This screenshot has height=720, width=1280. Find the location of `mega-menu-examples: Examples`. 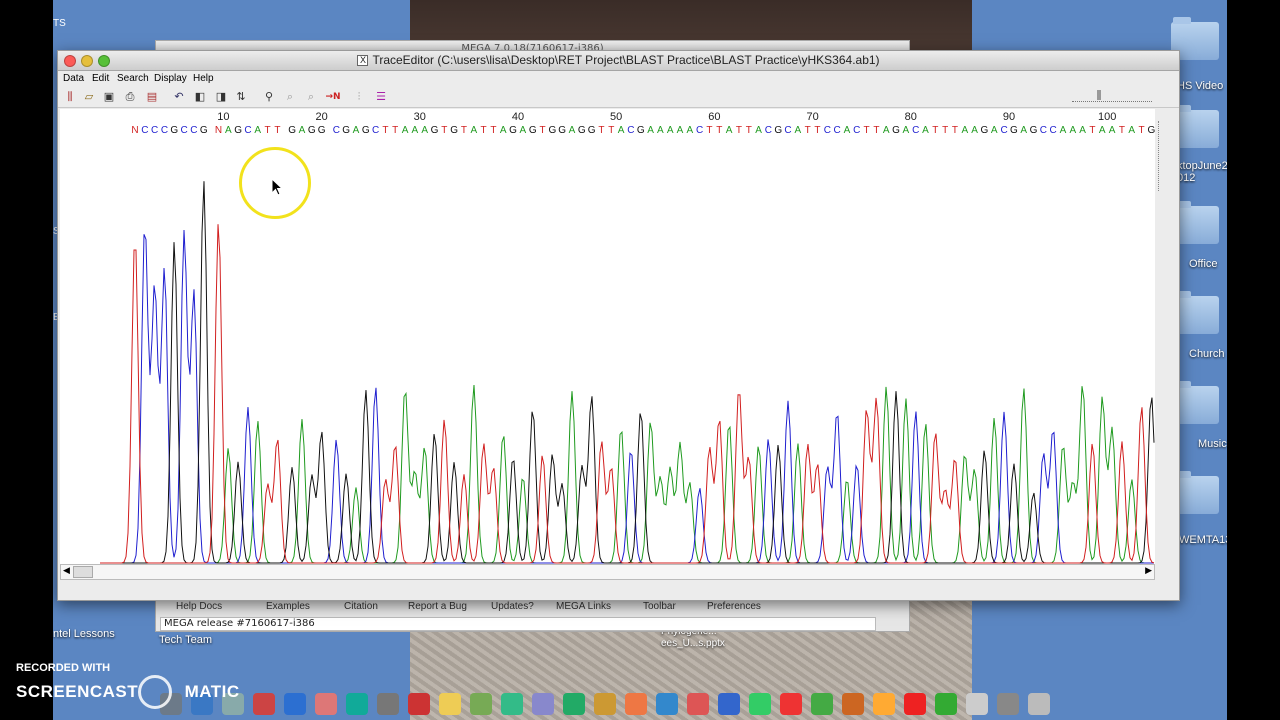

mega-menu-examples: Examples is located at coordinates (288, 606).